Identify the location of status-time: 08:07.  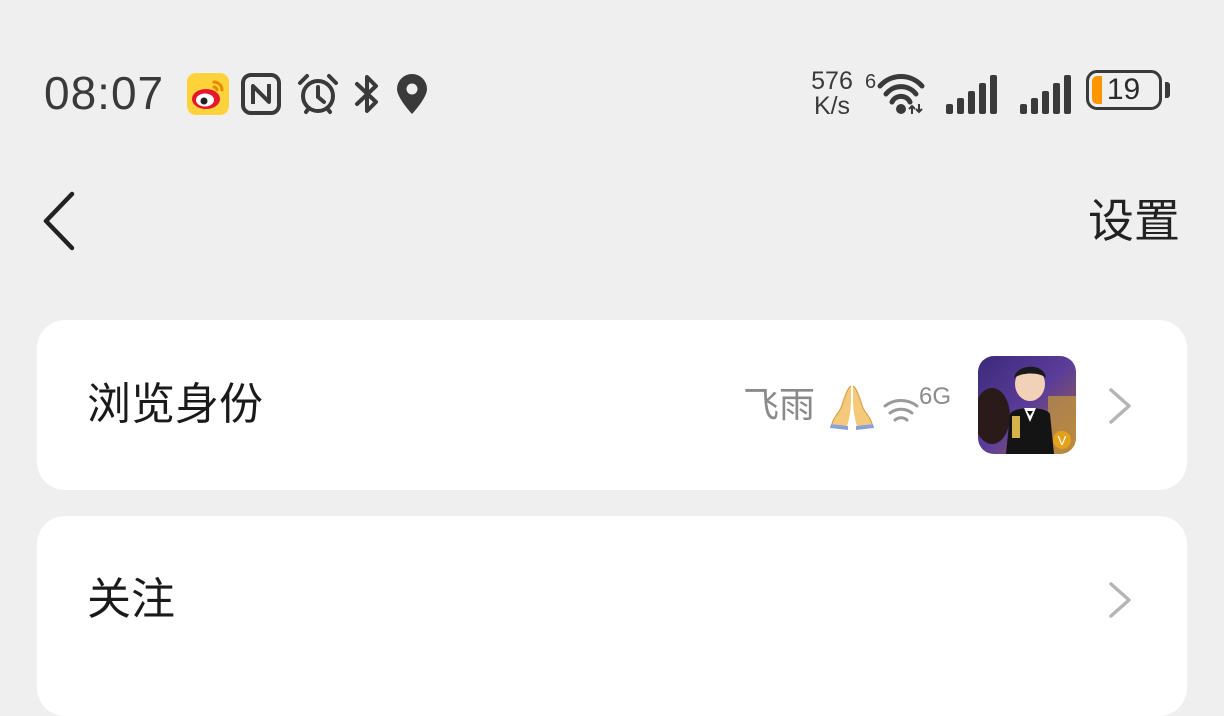
(104, 93).